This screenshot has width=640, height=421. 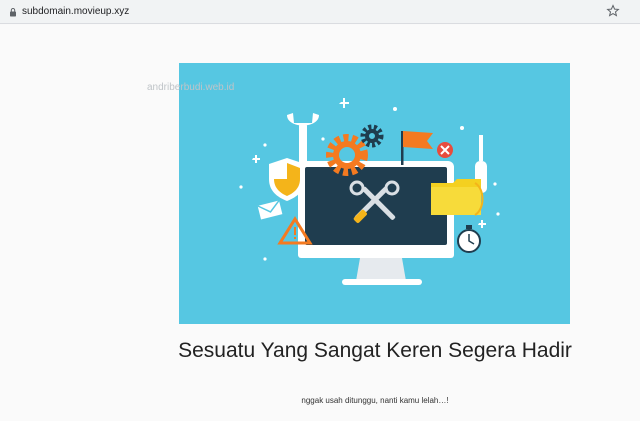 I want to click on monitor-icon, so click(x=376, y=223).